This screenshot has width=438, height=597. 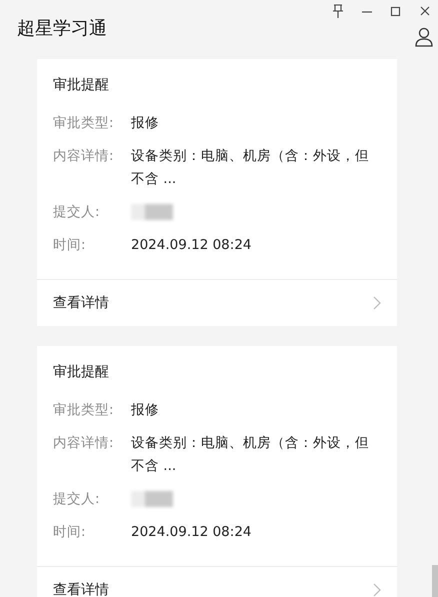 What do you see at coordinates (435, 581) in the screenshot?
I see `scrollbar` at bounding box center [435, 581].